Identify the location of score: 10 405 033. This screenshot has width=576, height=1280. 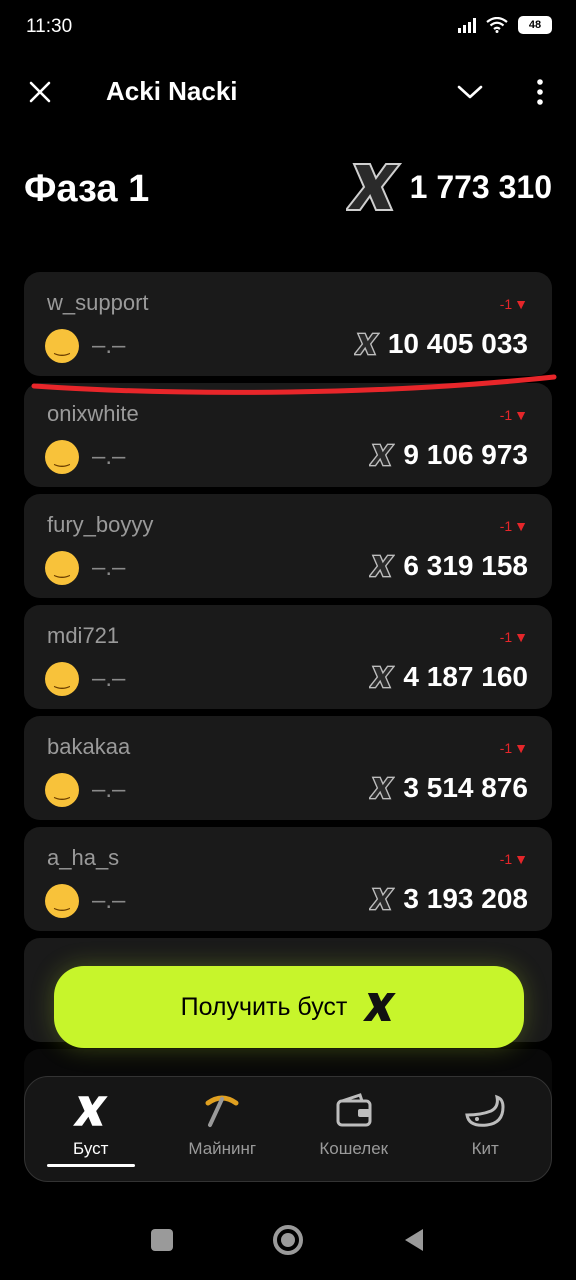
(440, 344).